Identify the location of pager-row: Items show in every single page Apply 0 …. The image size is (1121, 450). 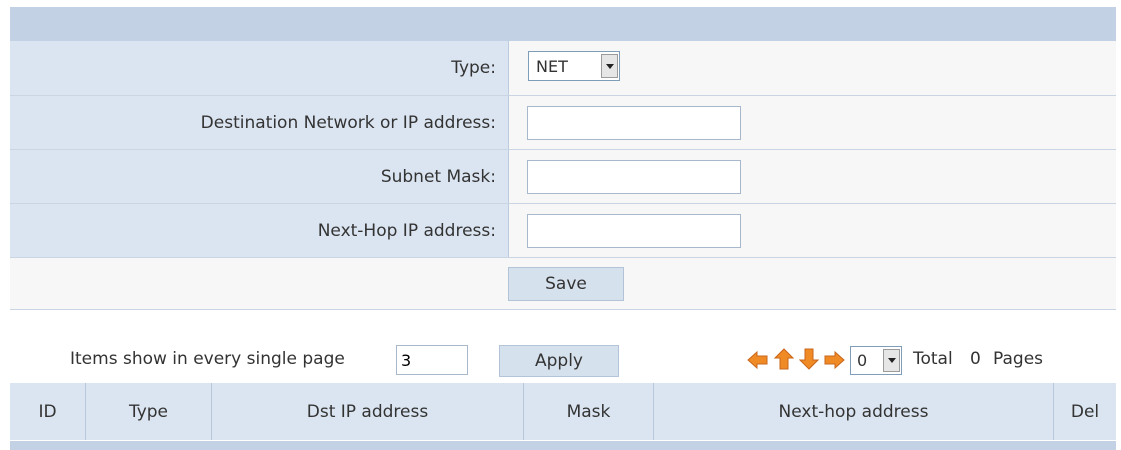
(563, 361).